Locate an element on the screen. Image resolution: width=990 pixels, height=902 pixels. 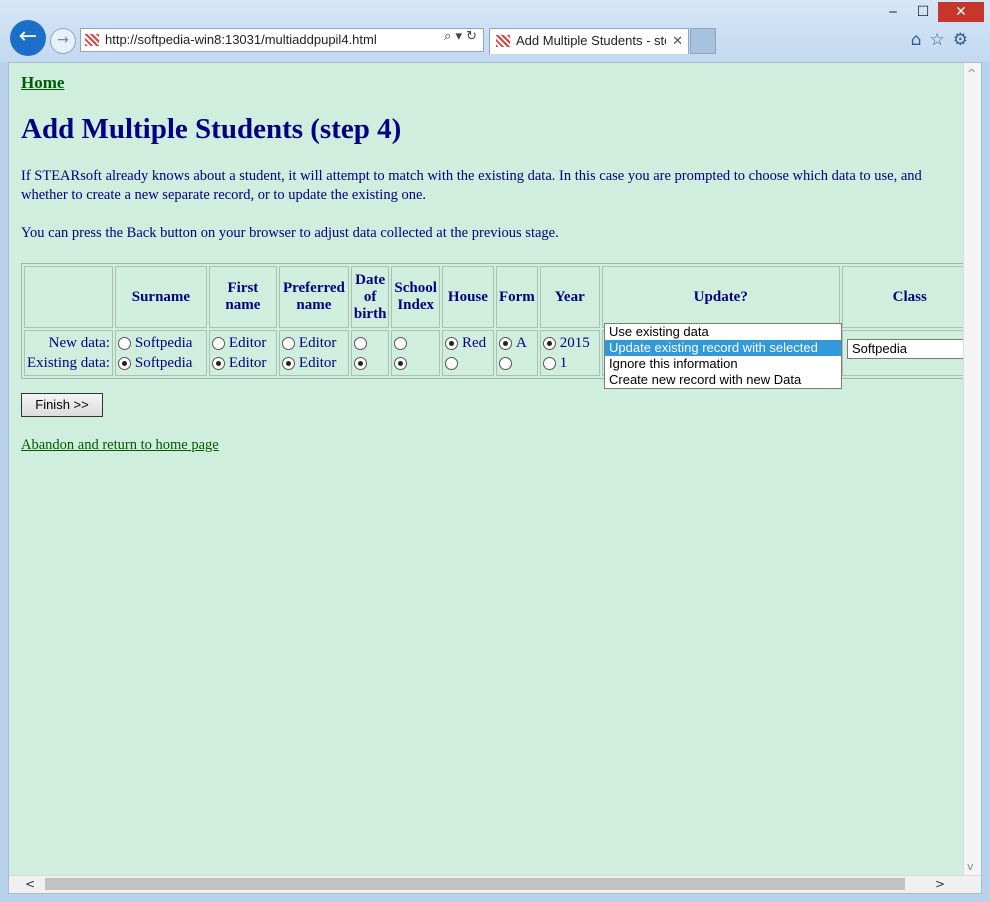
class-select-value: Softpedia is located at coordinates (879, 348).